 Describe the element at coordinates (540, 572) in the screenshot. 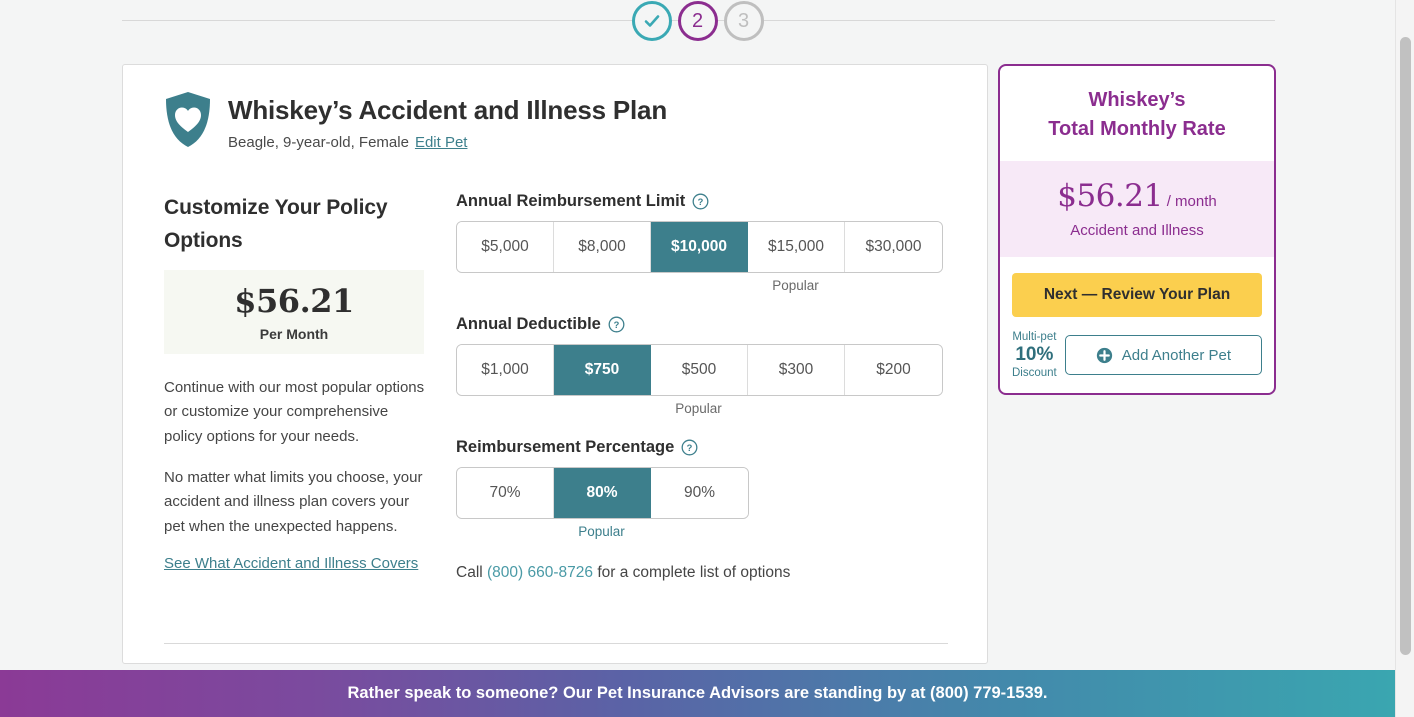

I see `phone-link: (800) 660-8726` at that location.